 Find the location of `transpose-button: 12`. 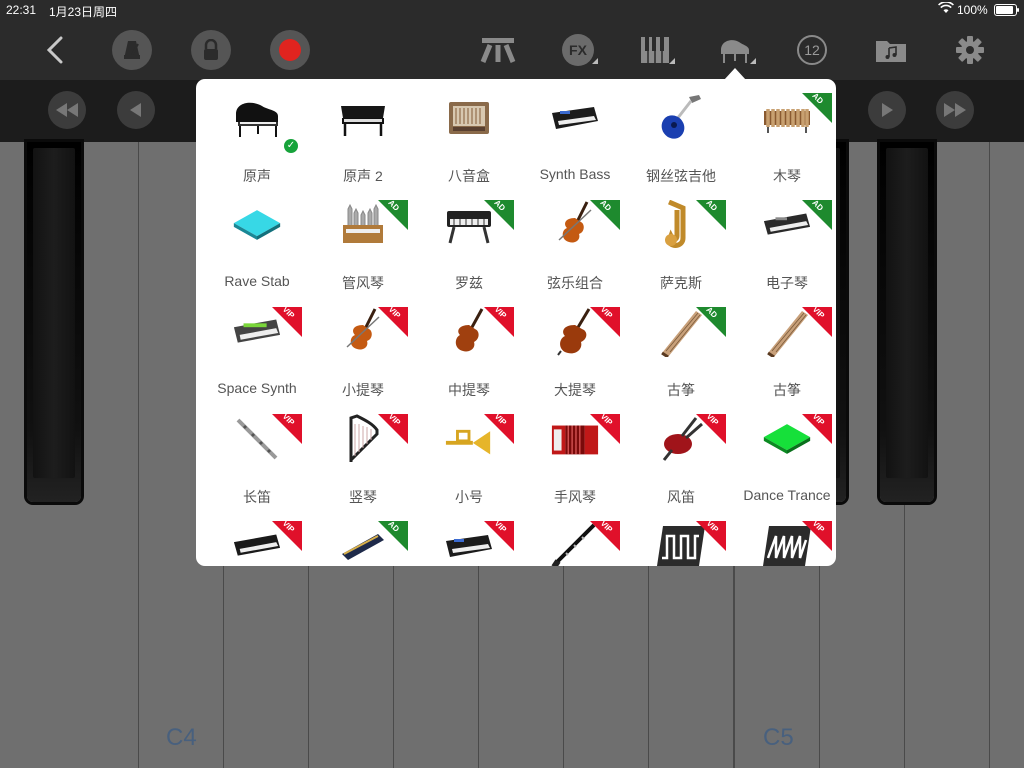

transpose-button: 12 is located at coordinates (812, 50).